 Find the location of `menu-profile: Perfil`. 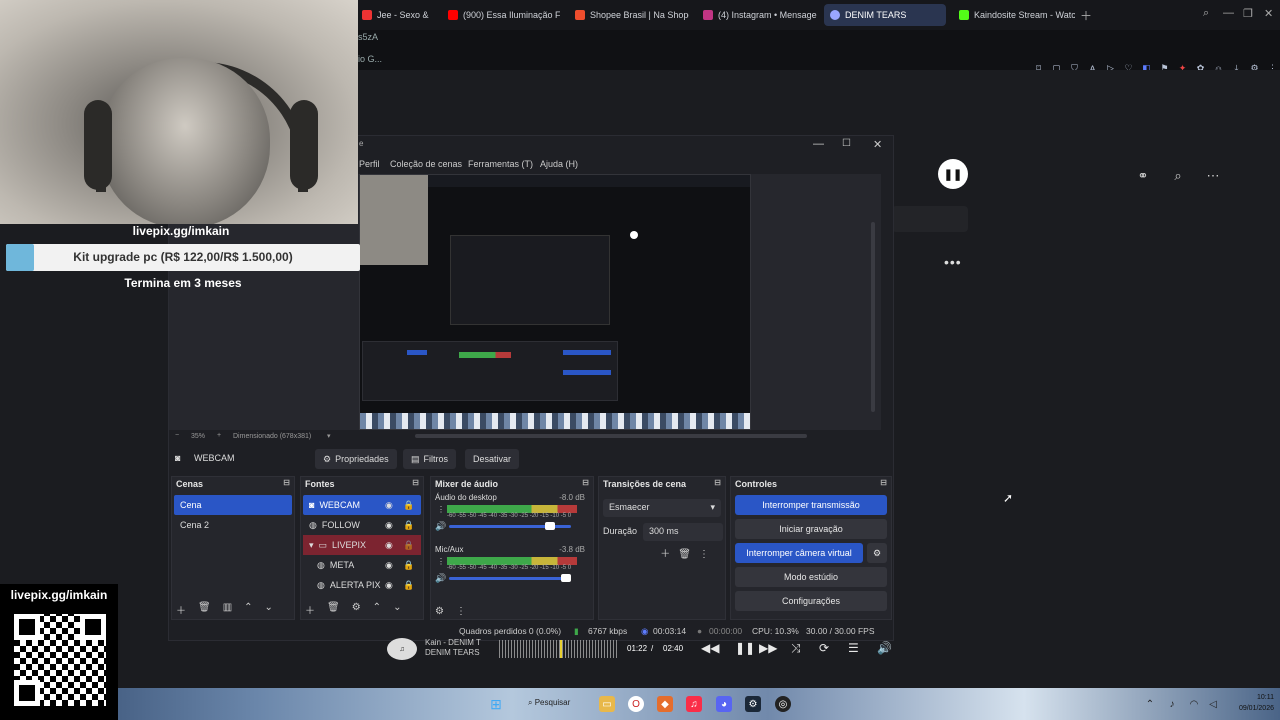

menu-profile: Perfil is located at coordinates (369, 164).